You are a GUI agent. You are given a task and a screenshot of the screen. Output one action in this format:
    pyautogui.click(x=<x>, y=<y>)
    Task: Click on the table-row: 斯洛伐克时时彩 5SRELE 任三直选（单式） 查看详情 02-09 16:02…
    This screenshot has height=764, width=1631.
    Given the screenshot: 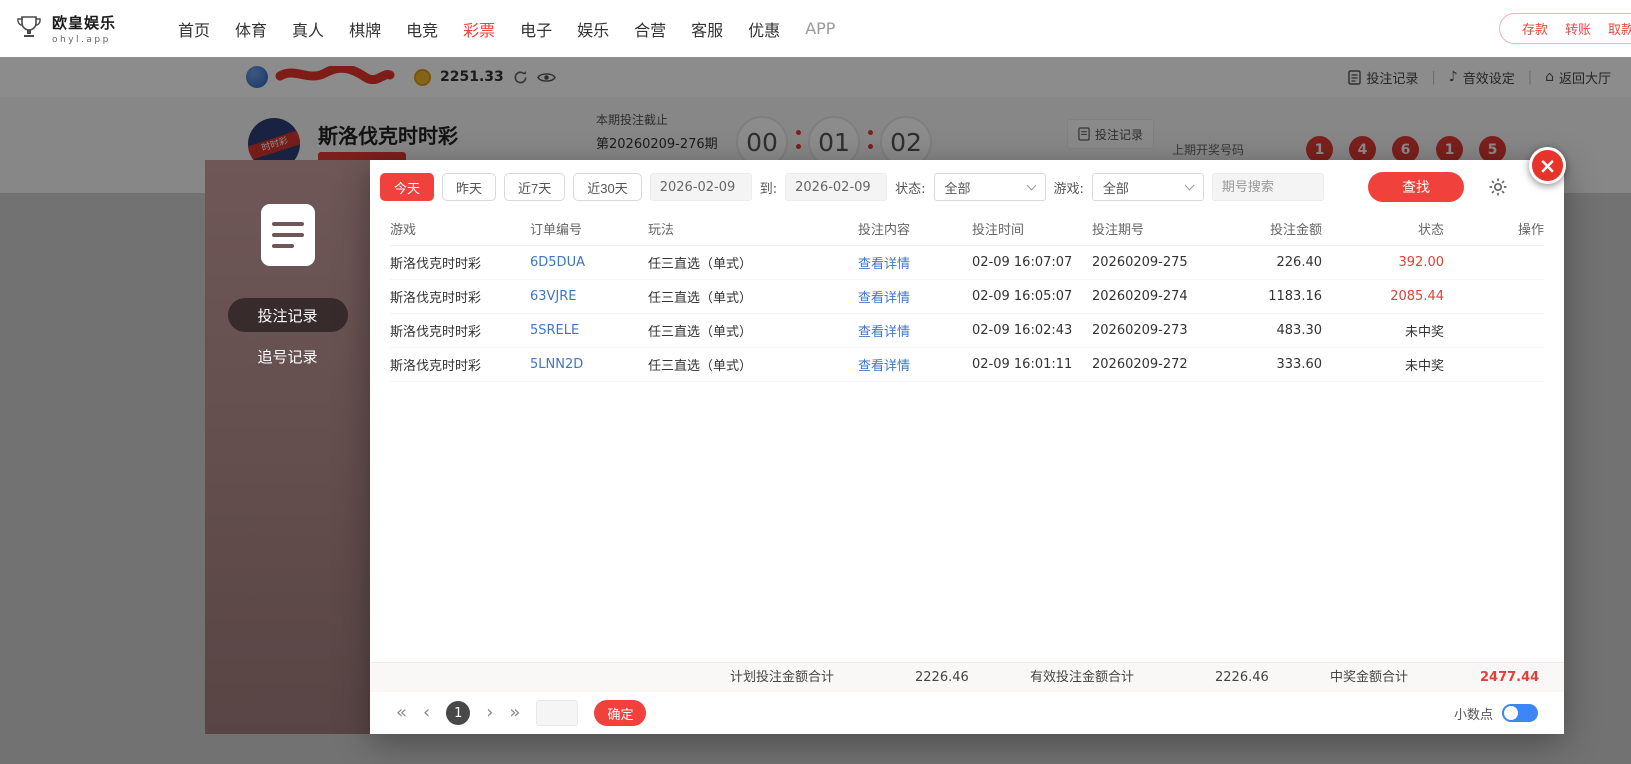 What is the action you would take?
    pyautogui.click(x=967, y=331)
    